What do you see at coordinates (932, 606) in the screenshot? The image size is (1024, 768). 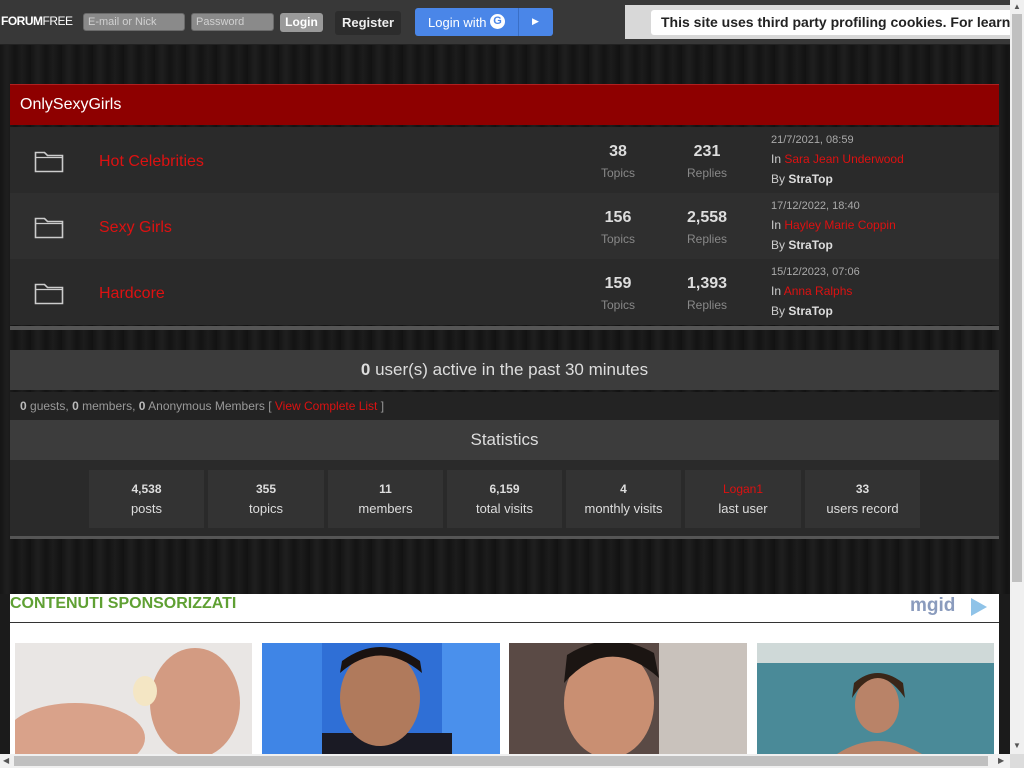 I see `mgid-logo: mgid` at bounding box center [932, 606].